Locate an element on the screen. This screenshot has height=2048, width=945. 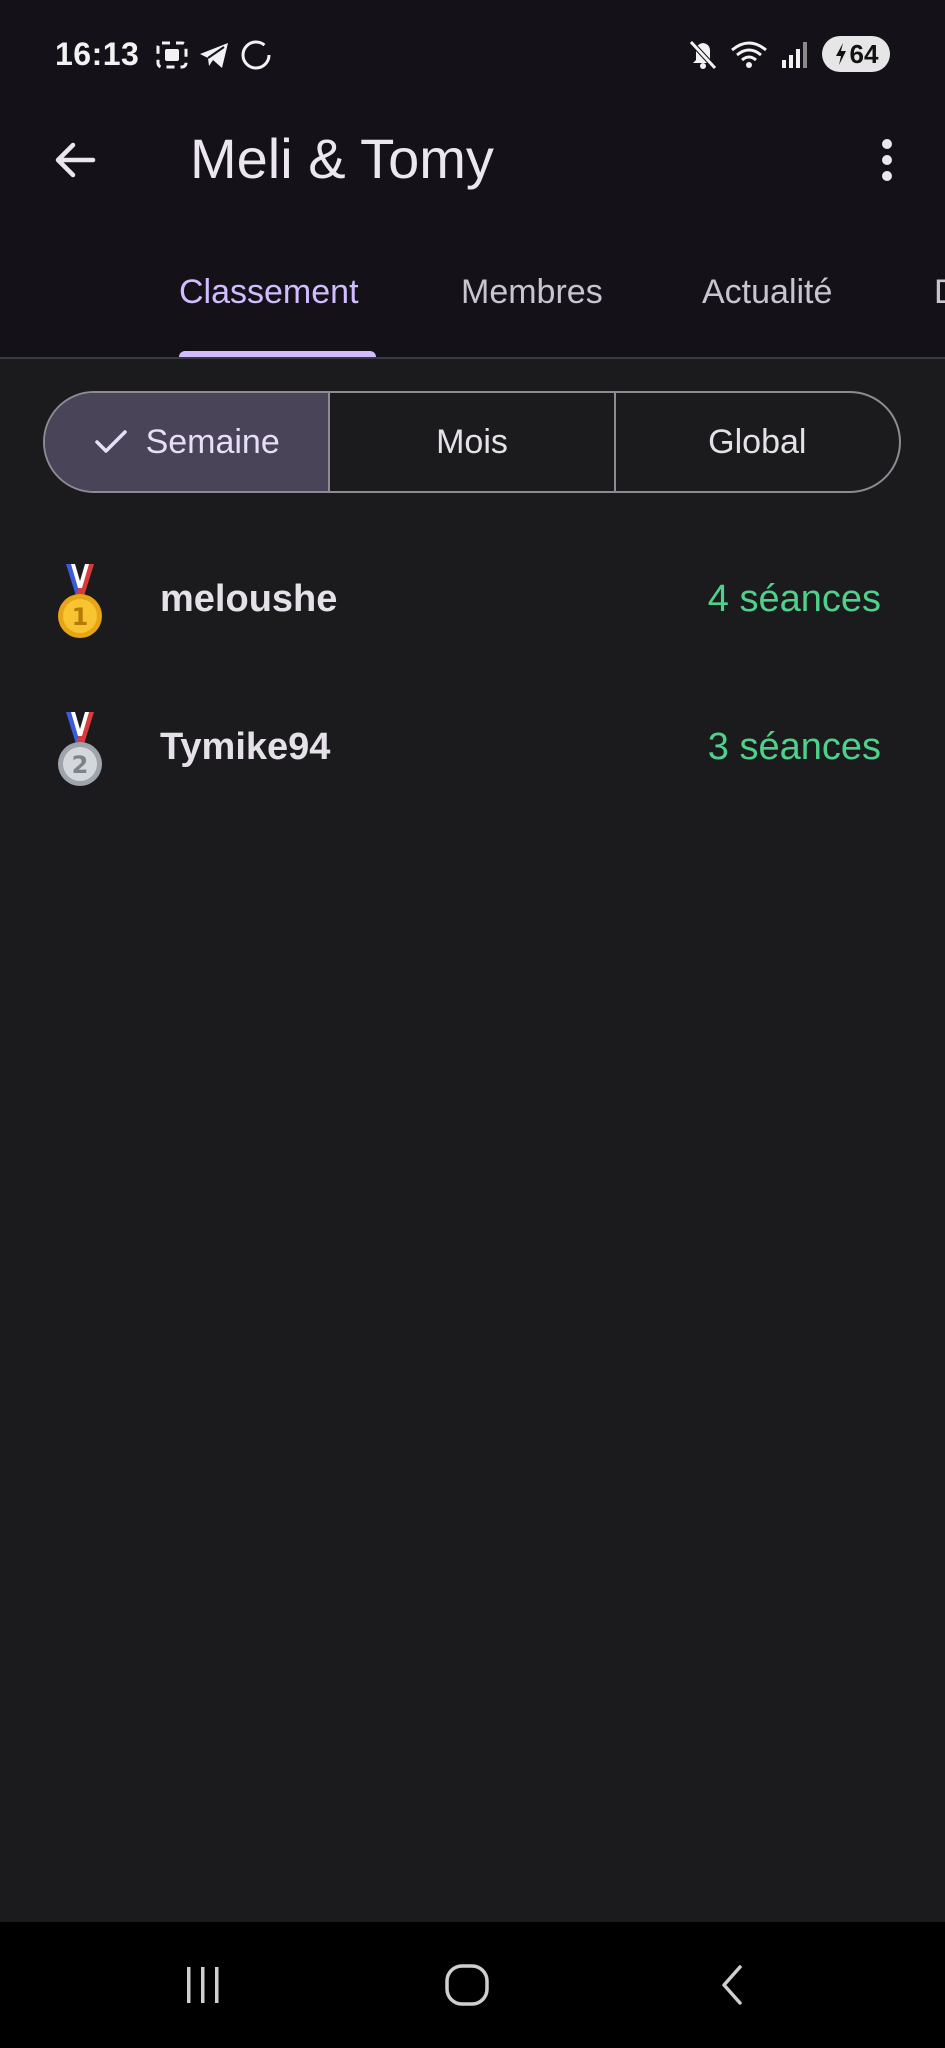
session-count: 4 séances is located at coordinates (794, 599).